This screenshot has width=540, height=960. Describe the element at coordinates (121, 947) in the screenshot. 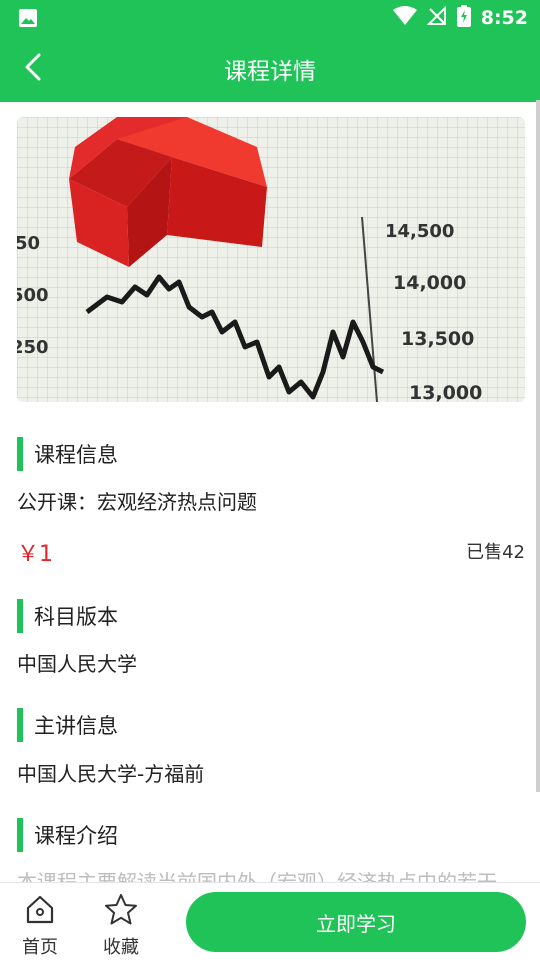

I see `tab-favorite-label: 收藏` at that location.